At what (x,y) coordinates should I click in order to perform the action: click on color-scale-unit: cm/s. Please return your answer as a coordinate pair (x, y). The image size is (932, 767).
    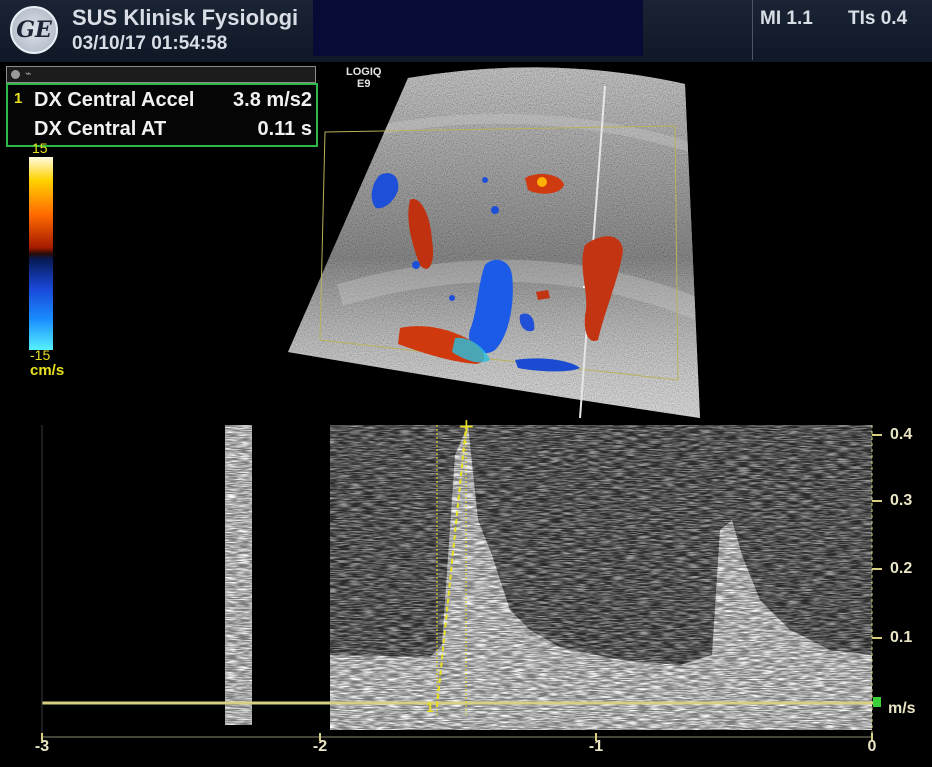
    Looking at the image, I should click on (47, 370).